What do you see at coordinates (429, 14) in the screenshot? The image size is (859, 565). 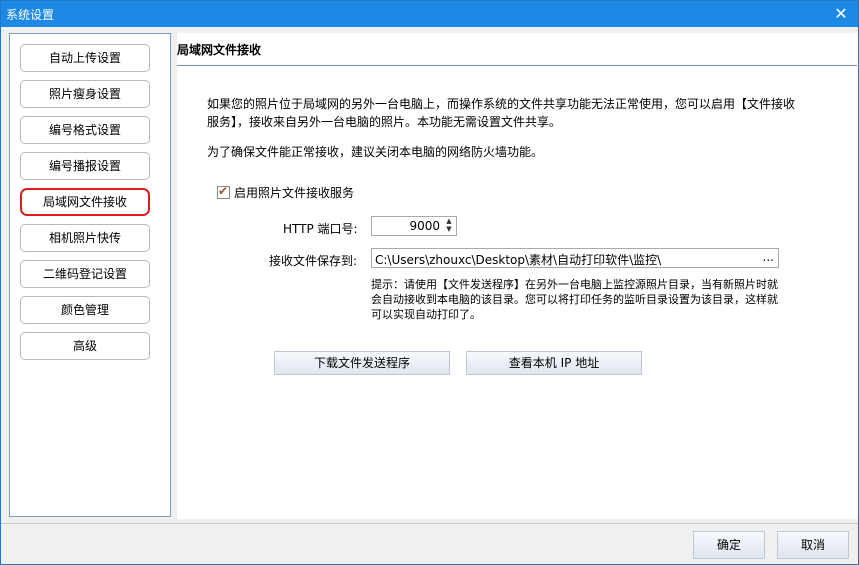 I see `title-bar: 系统设置 ✕` at bounding box center [429, 14].